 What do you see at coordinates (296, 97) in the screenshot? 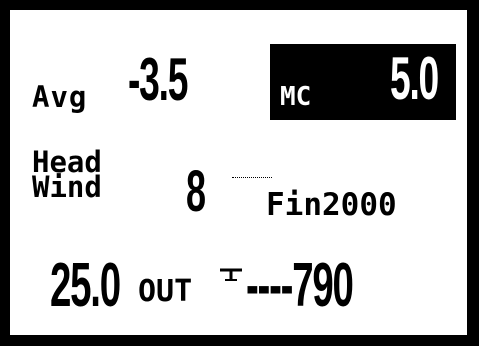
I see `mc-label: MC` at bounding box center [296, 97].